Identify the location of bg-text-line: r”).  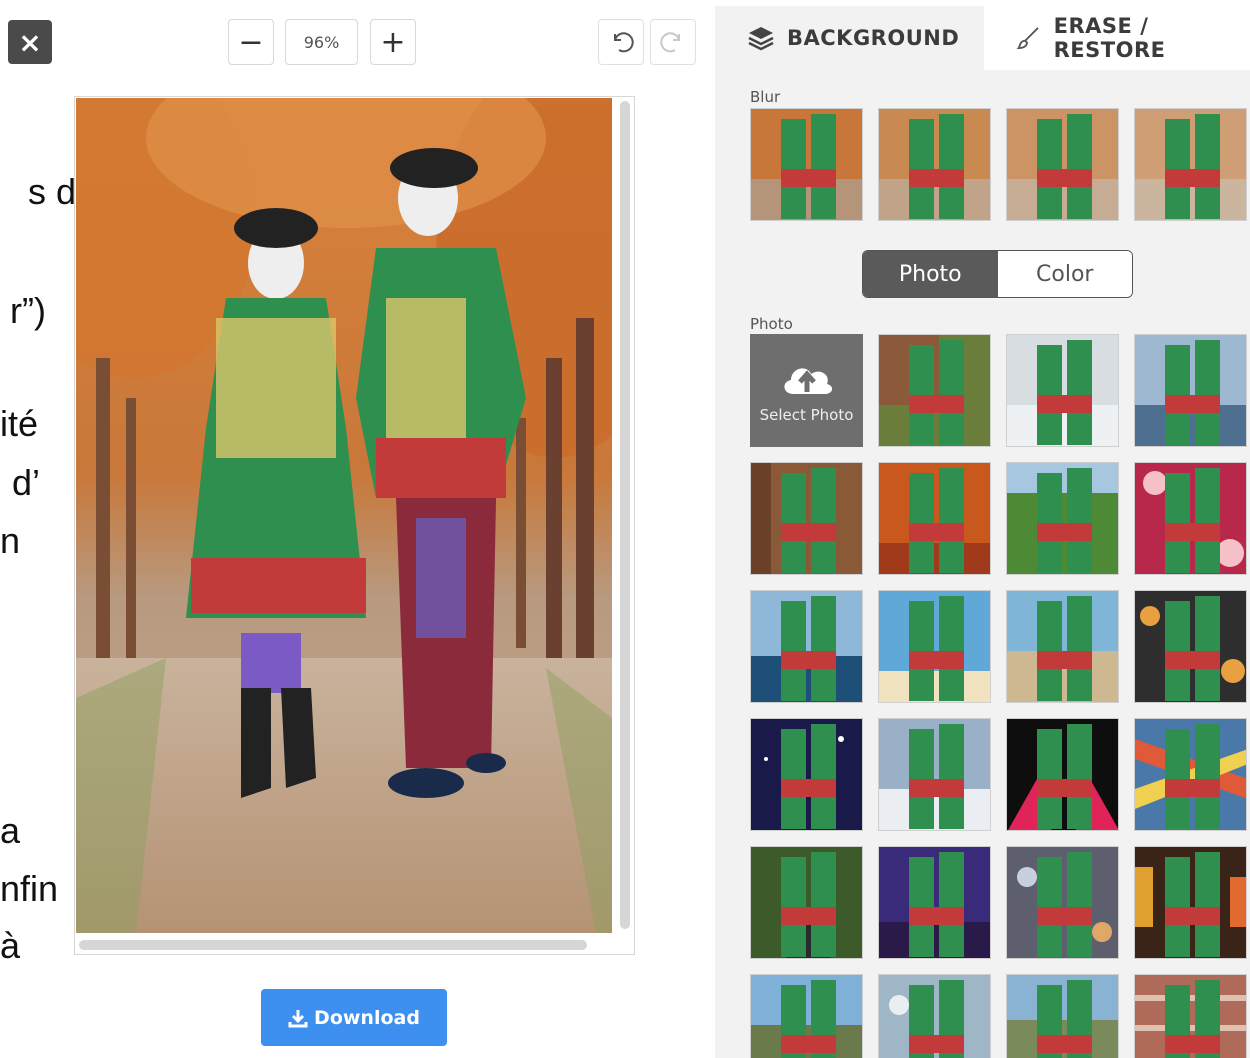
(28, 310).